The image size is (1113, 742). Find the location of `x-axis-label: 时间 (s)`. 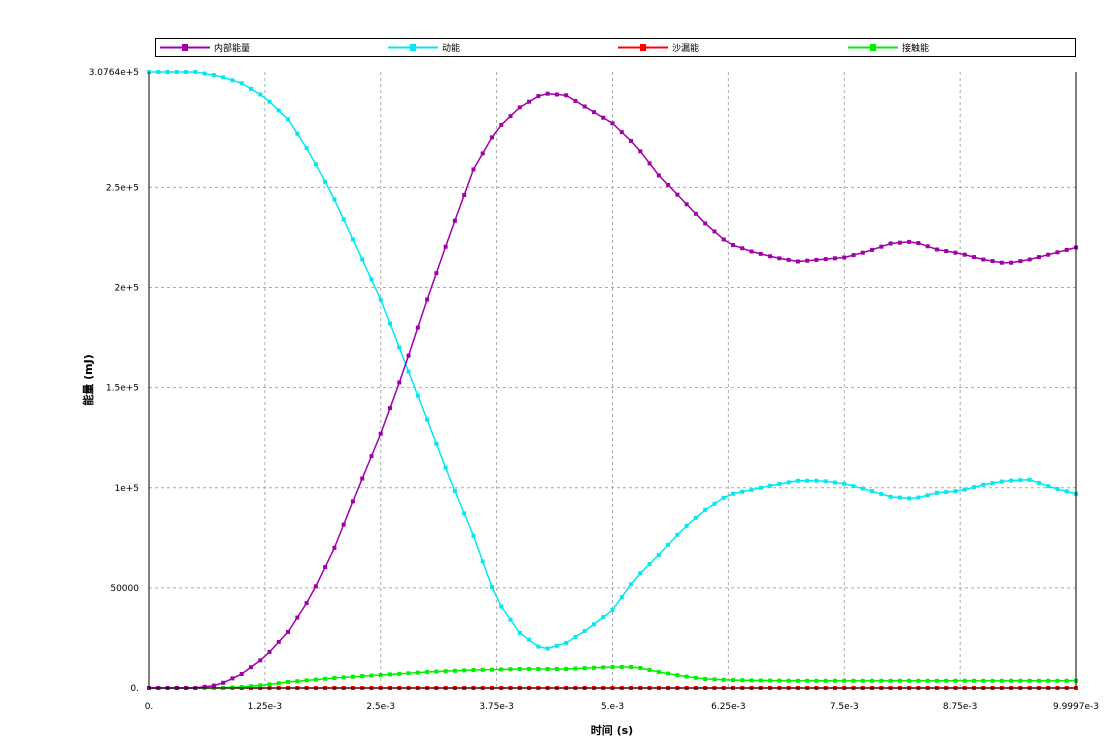

x-axis-label: 时间 (s) is located at coordinates (612, 730).